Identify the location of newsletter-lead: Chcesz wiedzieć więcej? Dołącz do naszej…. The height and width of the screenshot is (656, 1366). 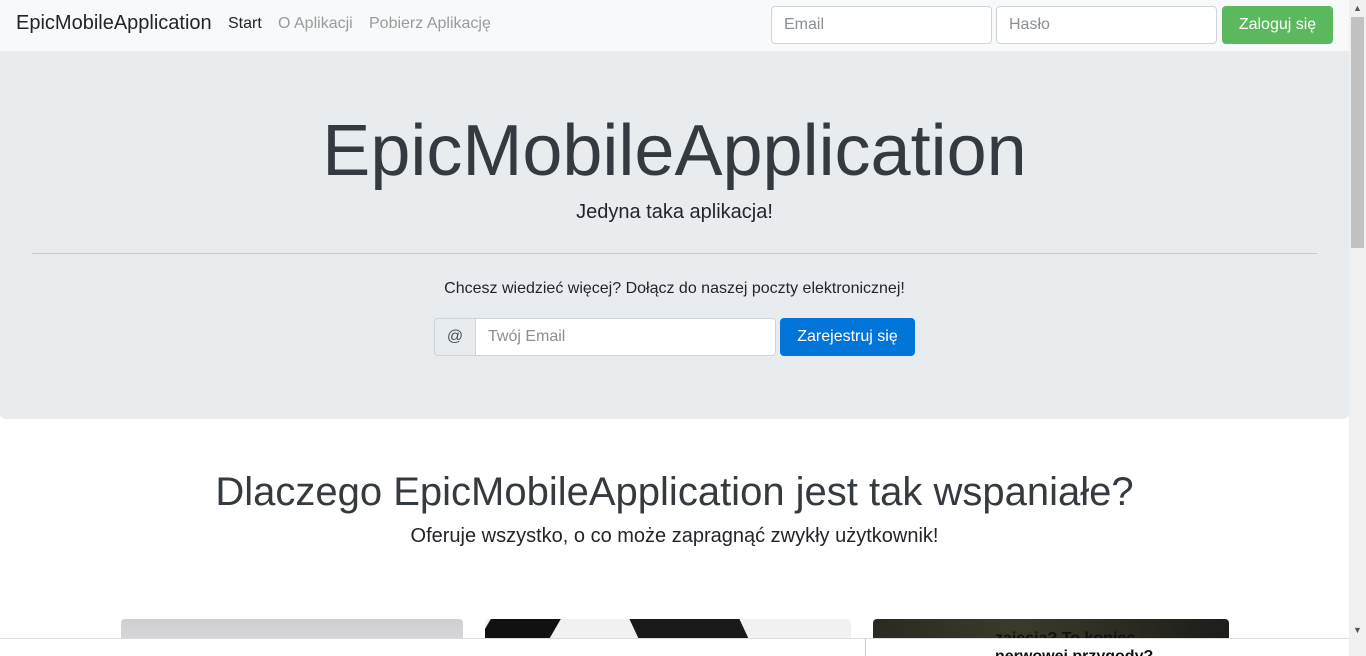
(674, 288).